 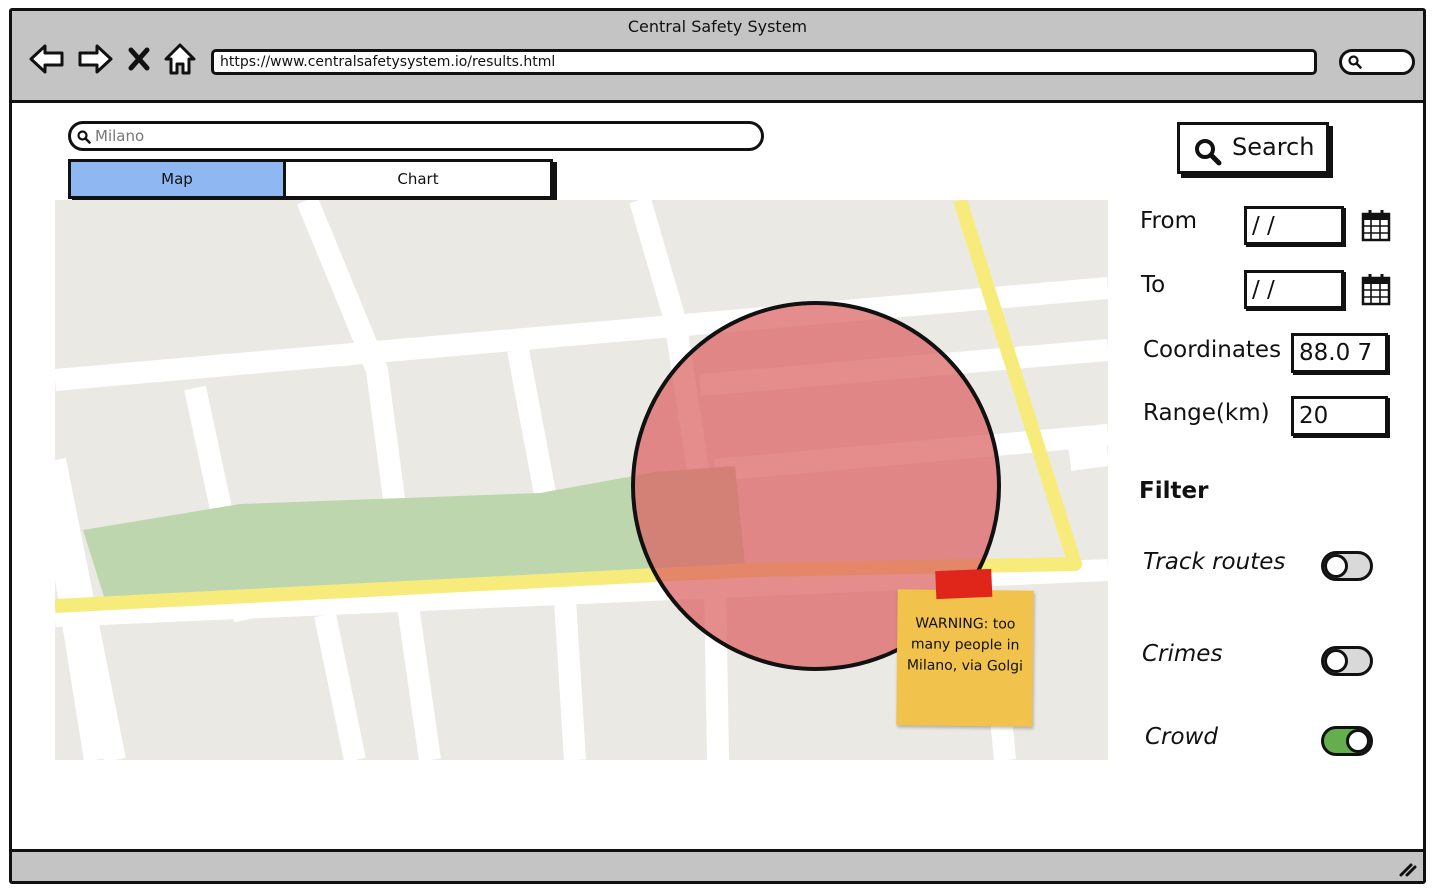 I want to click on range-field: 20, so click(x=1339, y=416).